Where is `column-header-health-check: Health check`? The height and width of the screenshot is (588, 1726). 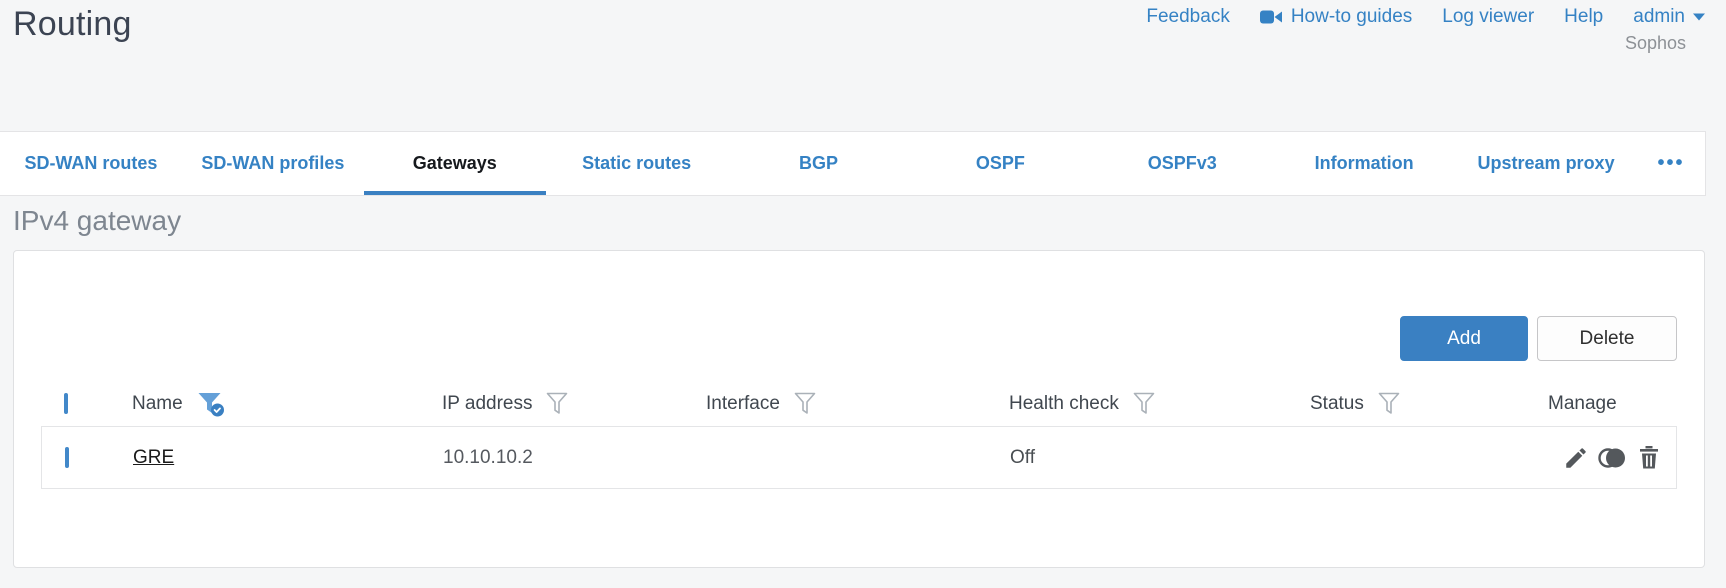 column-header-health-check: Health check is located at coordinates (1159, 404).